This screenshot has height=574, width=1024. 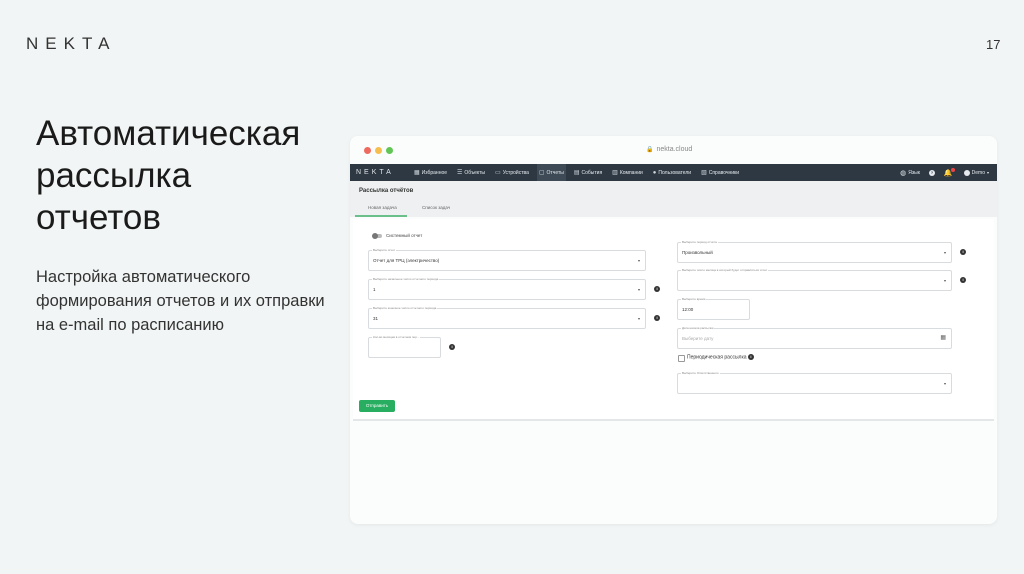 What do you see at coordinates (475, 172) in the screenshot?
I see `nav-item-label: Объекты` at bounding box center [475, 172].